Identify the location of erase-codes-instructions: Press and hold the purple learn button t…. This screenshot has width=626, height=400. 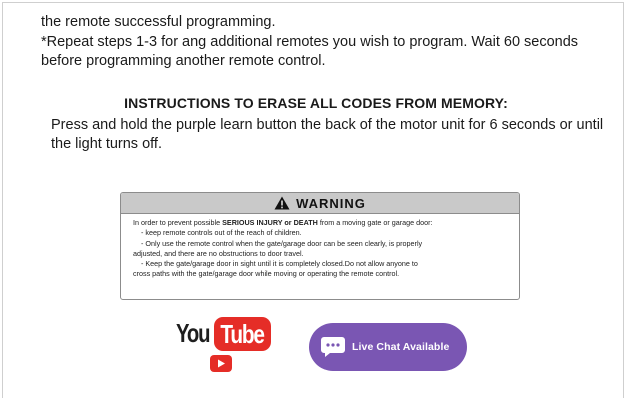
(327, 134).